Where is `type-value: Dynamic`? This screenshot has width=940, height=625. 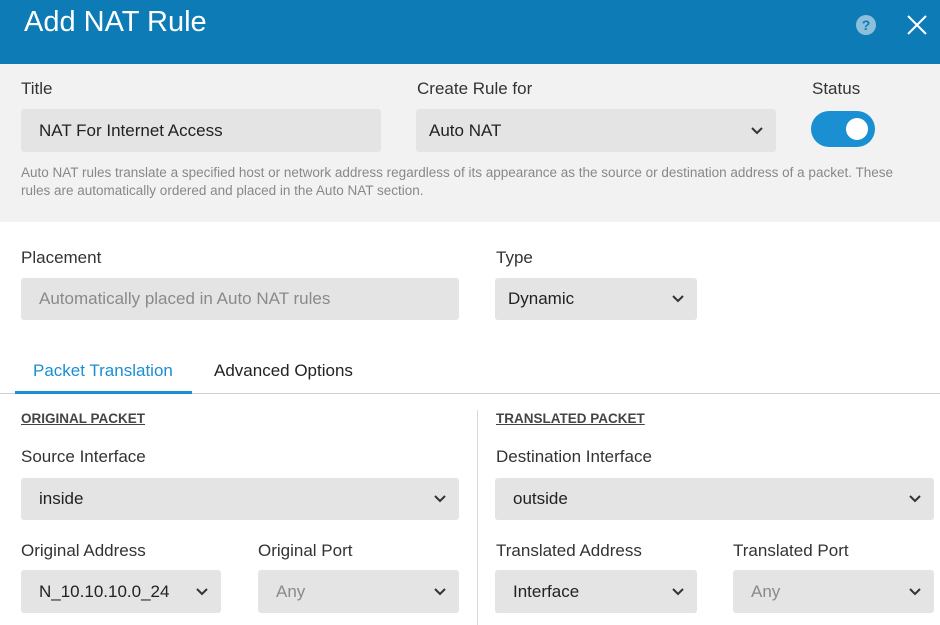 type-value: Dynamic is located at coordinates (541, 298).